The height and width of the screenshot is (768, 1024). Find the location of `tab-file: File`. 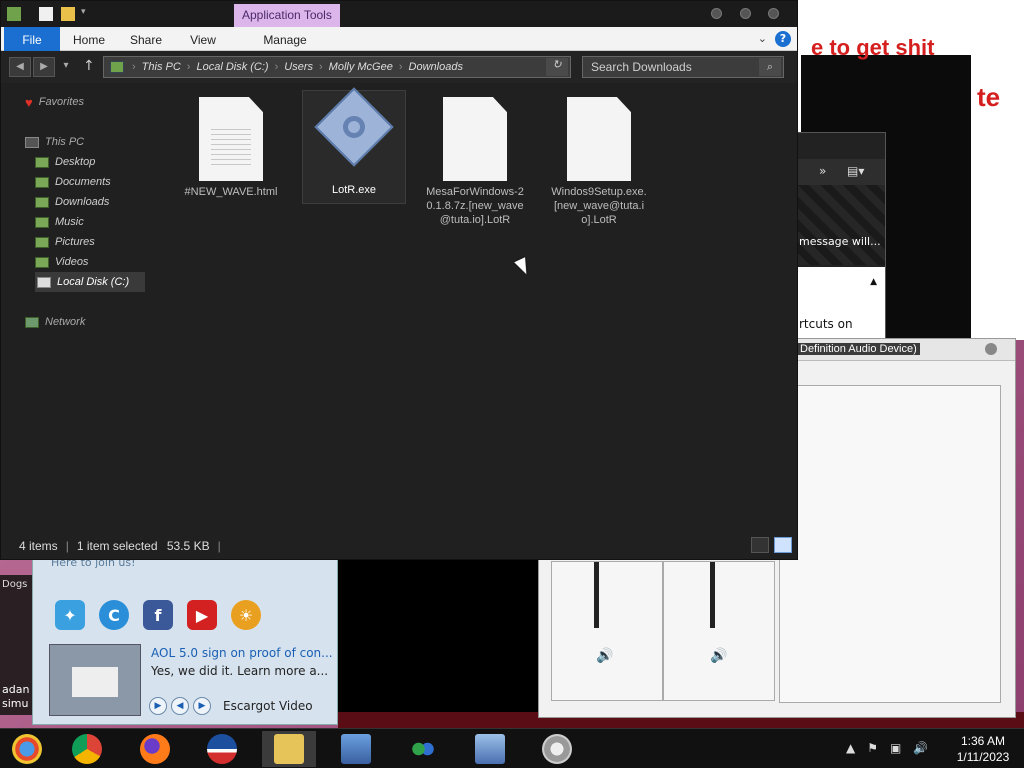

tab-file: File is located at coordinates (32, 39).